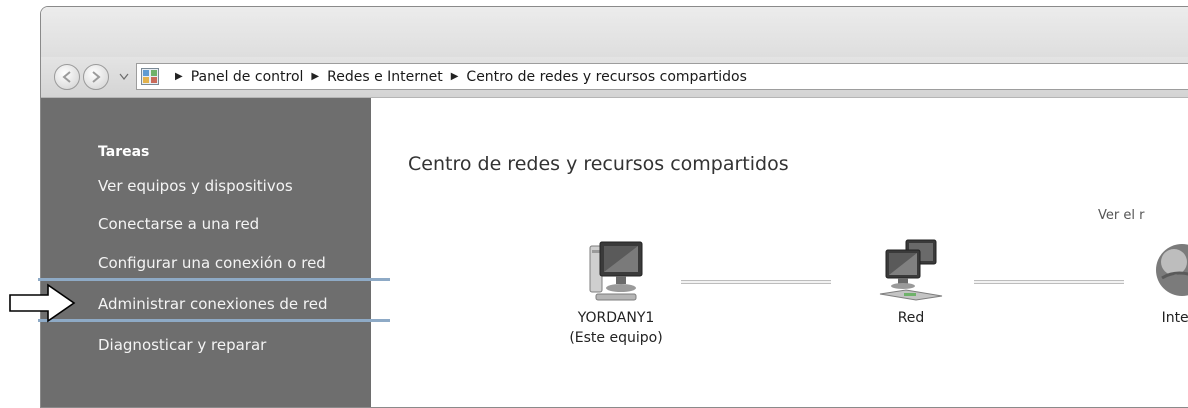  What do you see at coordinates (150, 76) in the screenshot?
I see `control-panel-icon` at bounding box center [150, 76].